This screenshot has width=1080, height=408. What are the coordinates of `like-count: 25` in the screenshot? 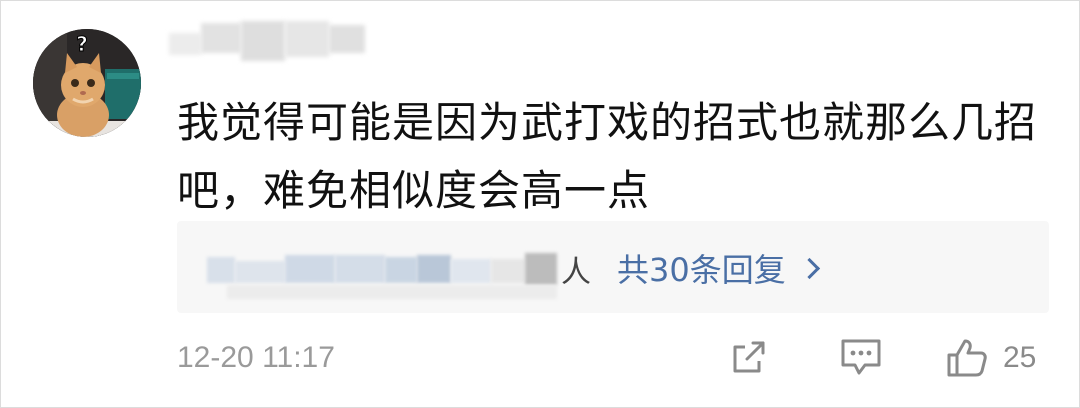 It's located at (1020, 357).